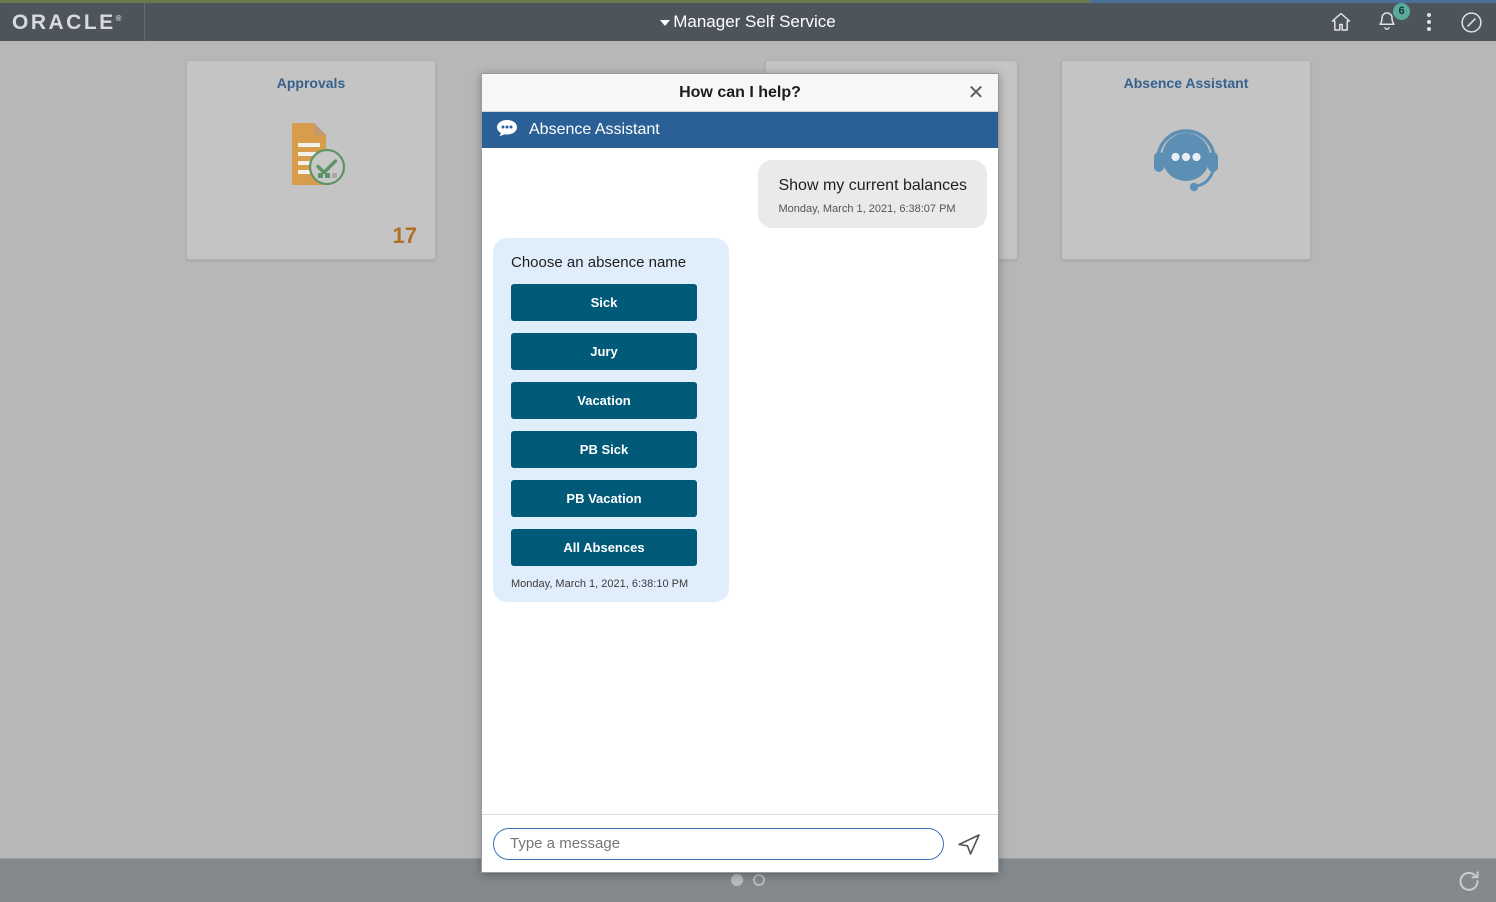 This screenshot has height=902, width=1496. What do you see at coordinates (600, 584) in the screenshot?
I see `bot-message-timestamp: Monday, March 1, 2021, 6:38:10 PM` at bounding box center [600, 584].